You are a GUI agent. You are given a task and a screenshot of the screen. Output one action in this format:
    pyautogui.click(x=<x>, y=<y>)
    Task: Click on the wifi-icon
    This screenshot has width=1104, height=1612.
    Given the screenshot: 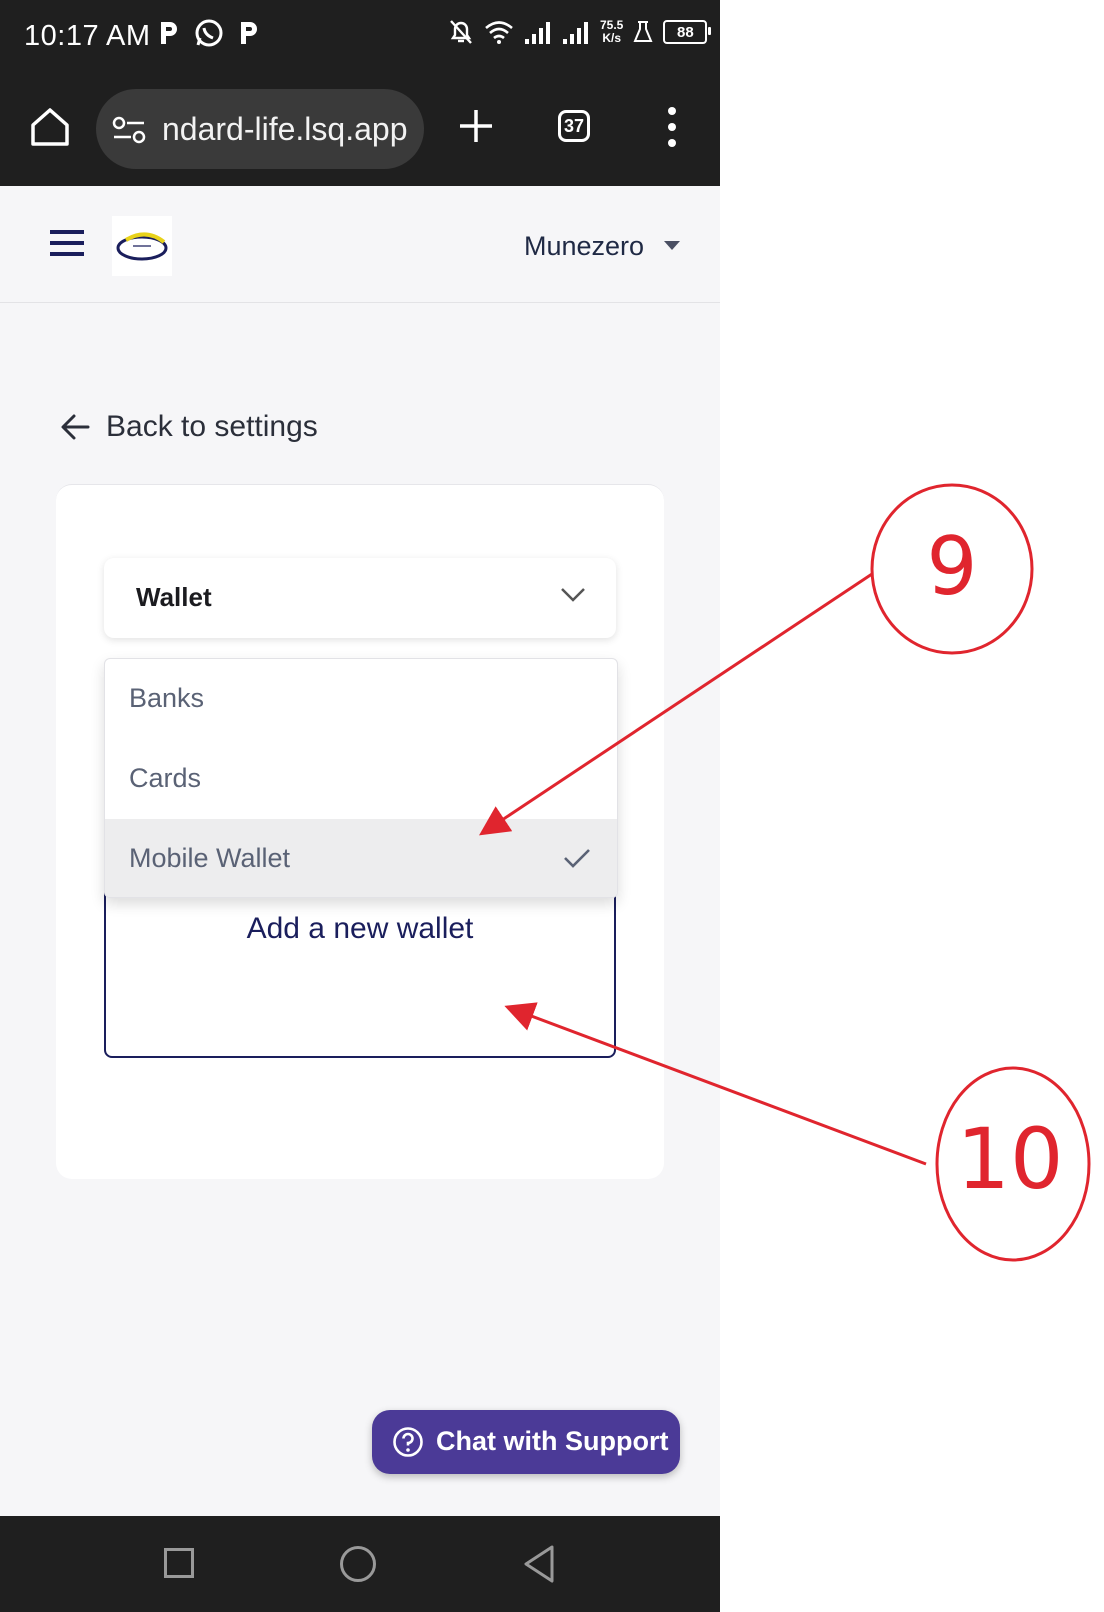 What is the action you would take?
    pyautogui.click(x=499, y=32)
    